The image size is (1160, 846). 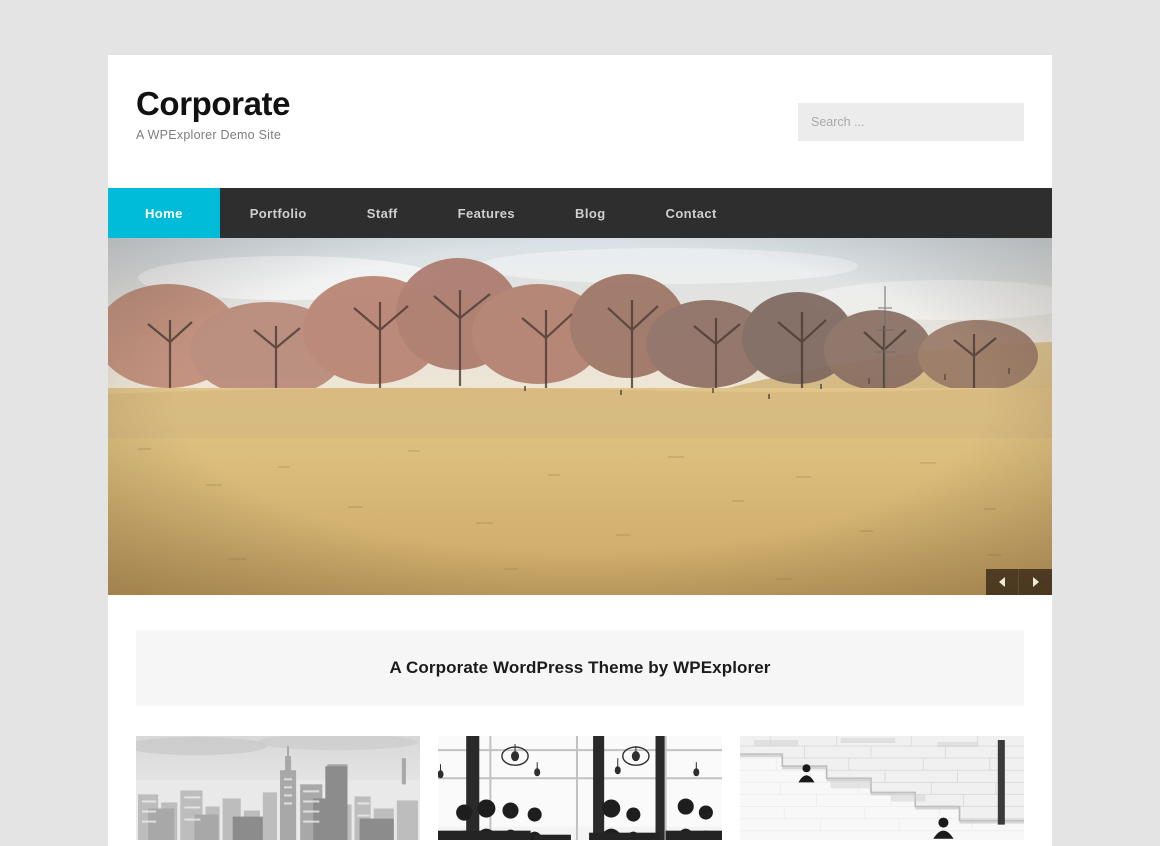 What do you see at coordinates (486, 213) in the screenshot?
I see `nav-item-features: Features` at bounding box center [486, 213].